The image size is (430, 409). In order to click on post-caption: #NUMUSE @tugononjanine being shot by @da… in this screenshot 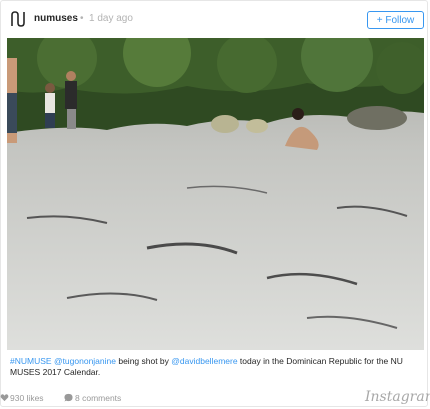, I will do `click(215, 367)`.